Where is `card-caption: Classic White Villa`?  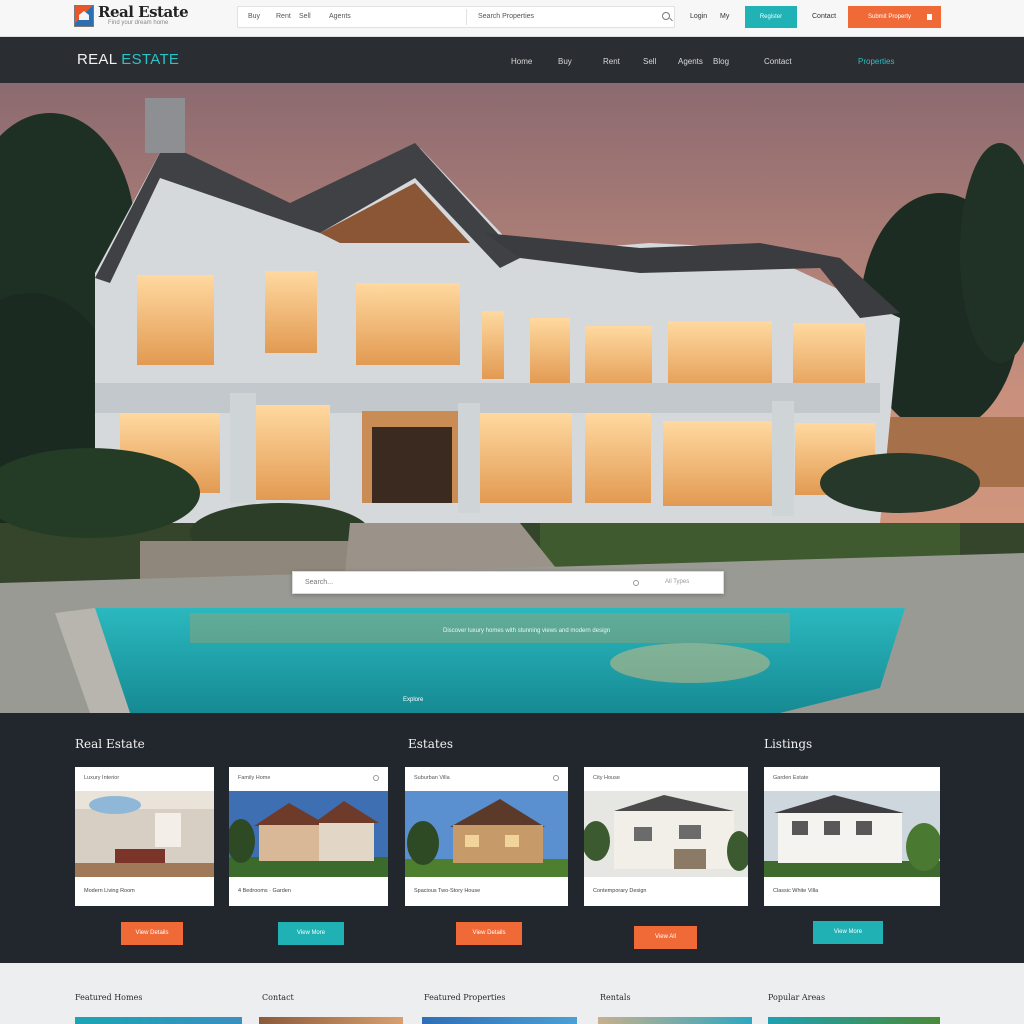
card-caption: Classic White Villa is located at coordinates (796, 891).